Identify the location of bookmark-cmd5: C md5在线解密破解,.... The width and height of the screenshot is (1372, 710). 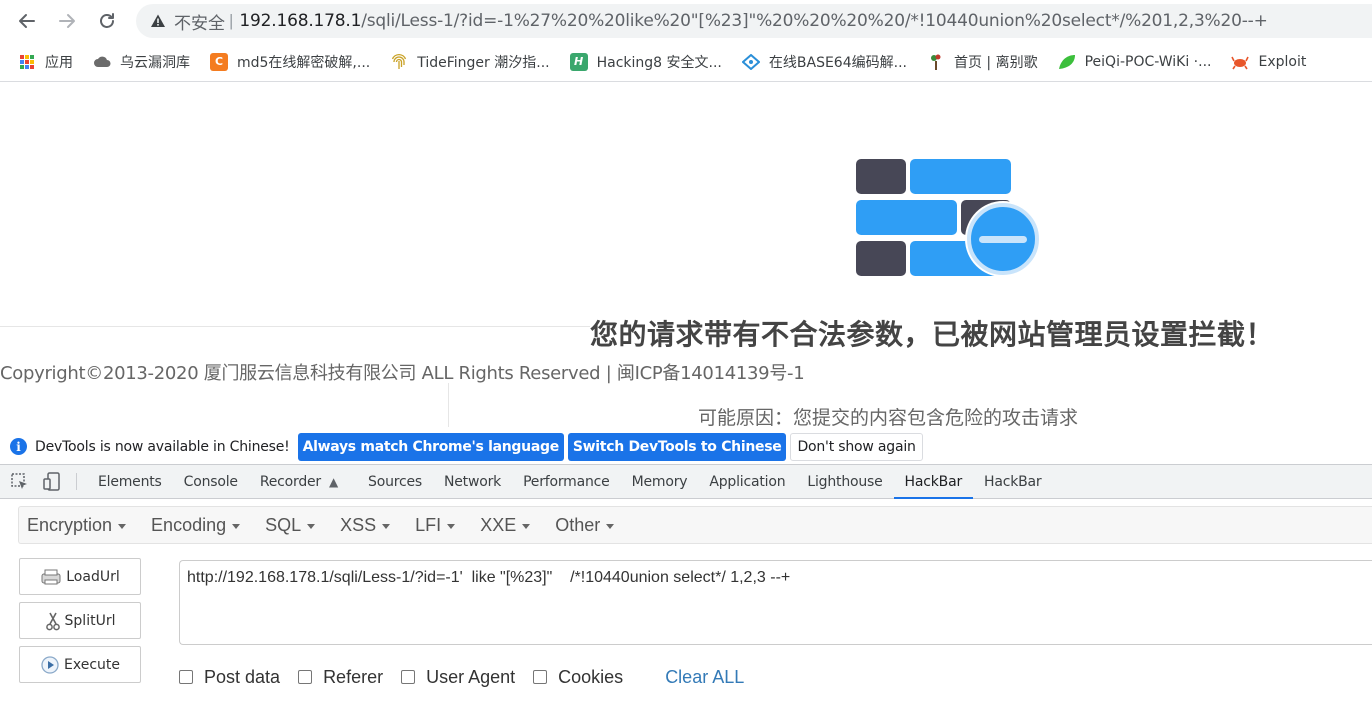
(290, 62).